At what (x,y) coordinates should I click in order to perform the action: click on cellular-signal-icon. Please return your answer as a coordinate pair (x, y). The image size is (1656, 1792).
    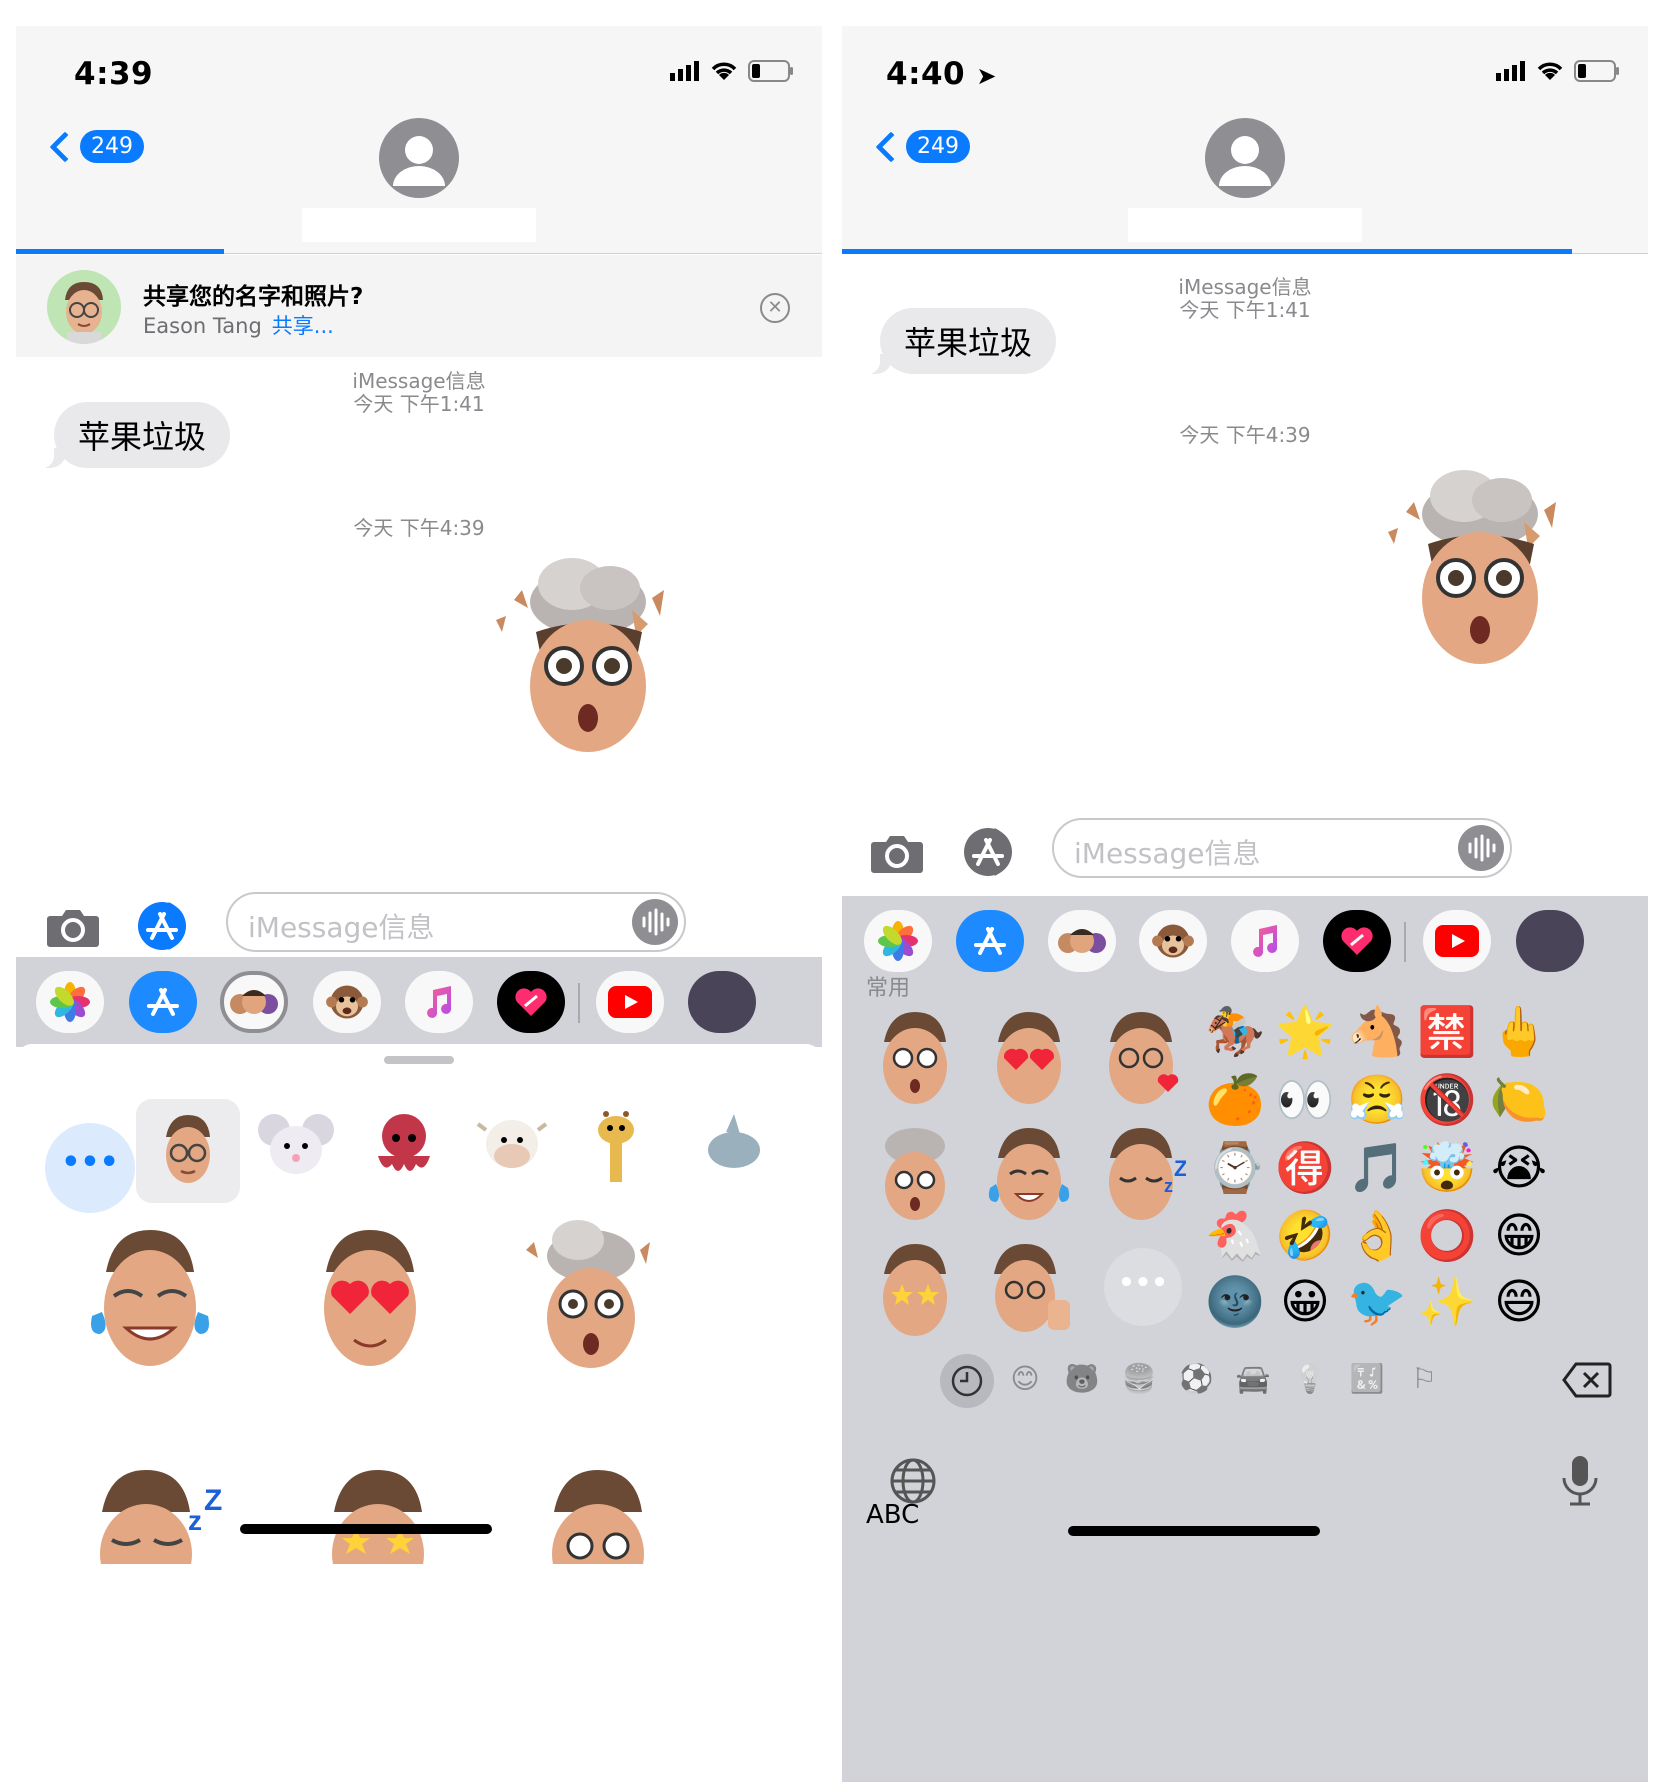
    Looking at the image, I should click on (684, 71).